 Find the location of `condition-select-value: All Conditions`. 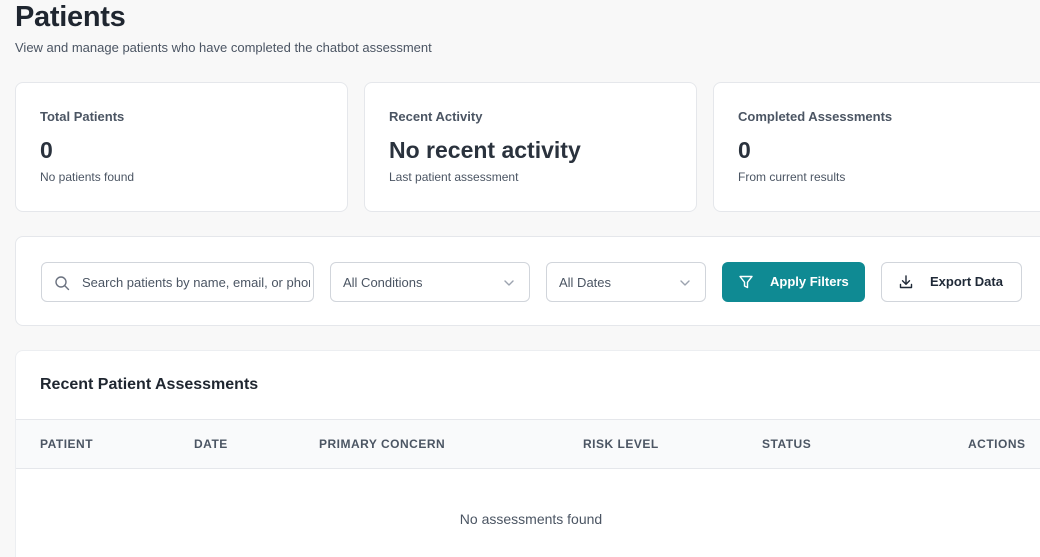

condition-select-value: All Conditions is located at coordinates (383, 282).